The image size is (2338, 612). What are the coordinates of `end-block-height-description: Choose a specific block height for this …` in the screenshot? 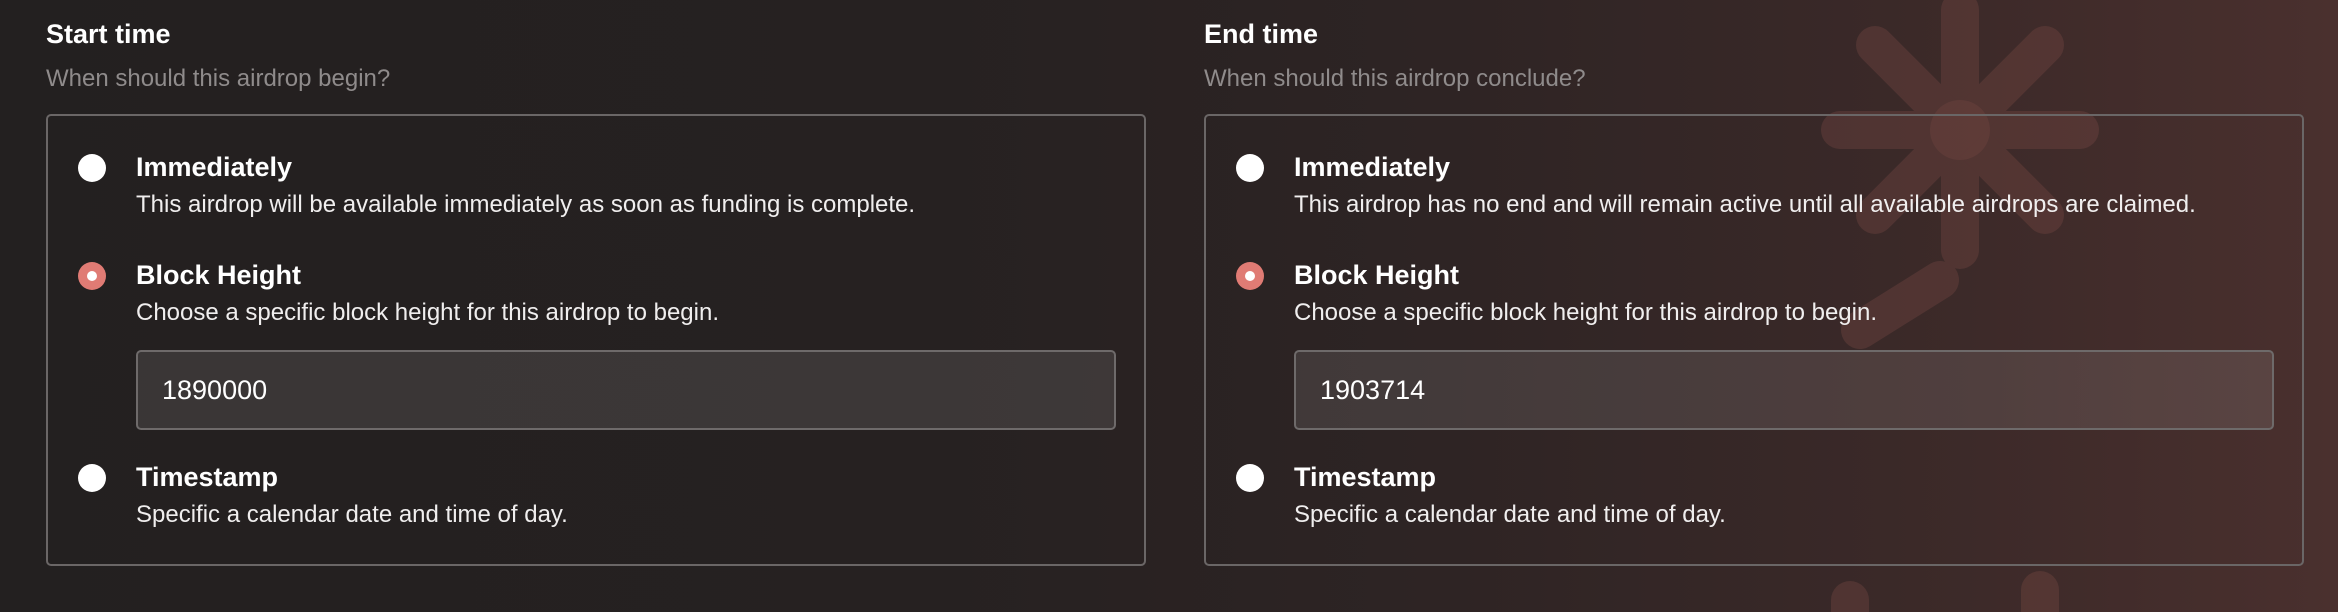 It's located at (1585, 312).